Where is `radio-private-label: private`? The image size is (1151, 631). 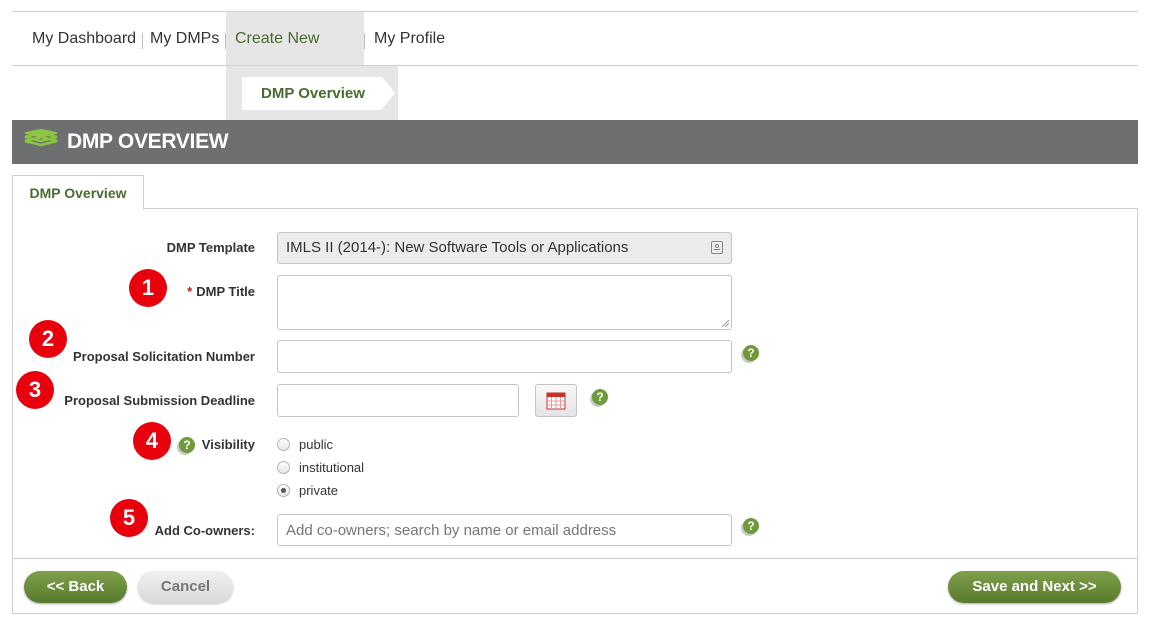 radio-private-label: private is located at coordinates (319, 490).